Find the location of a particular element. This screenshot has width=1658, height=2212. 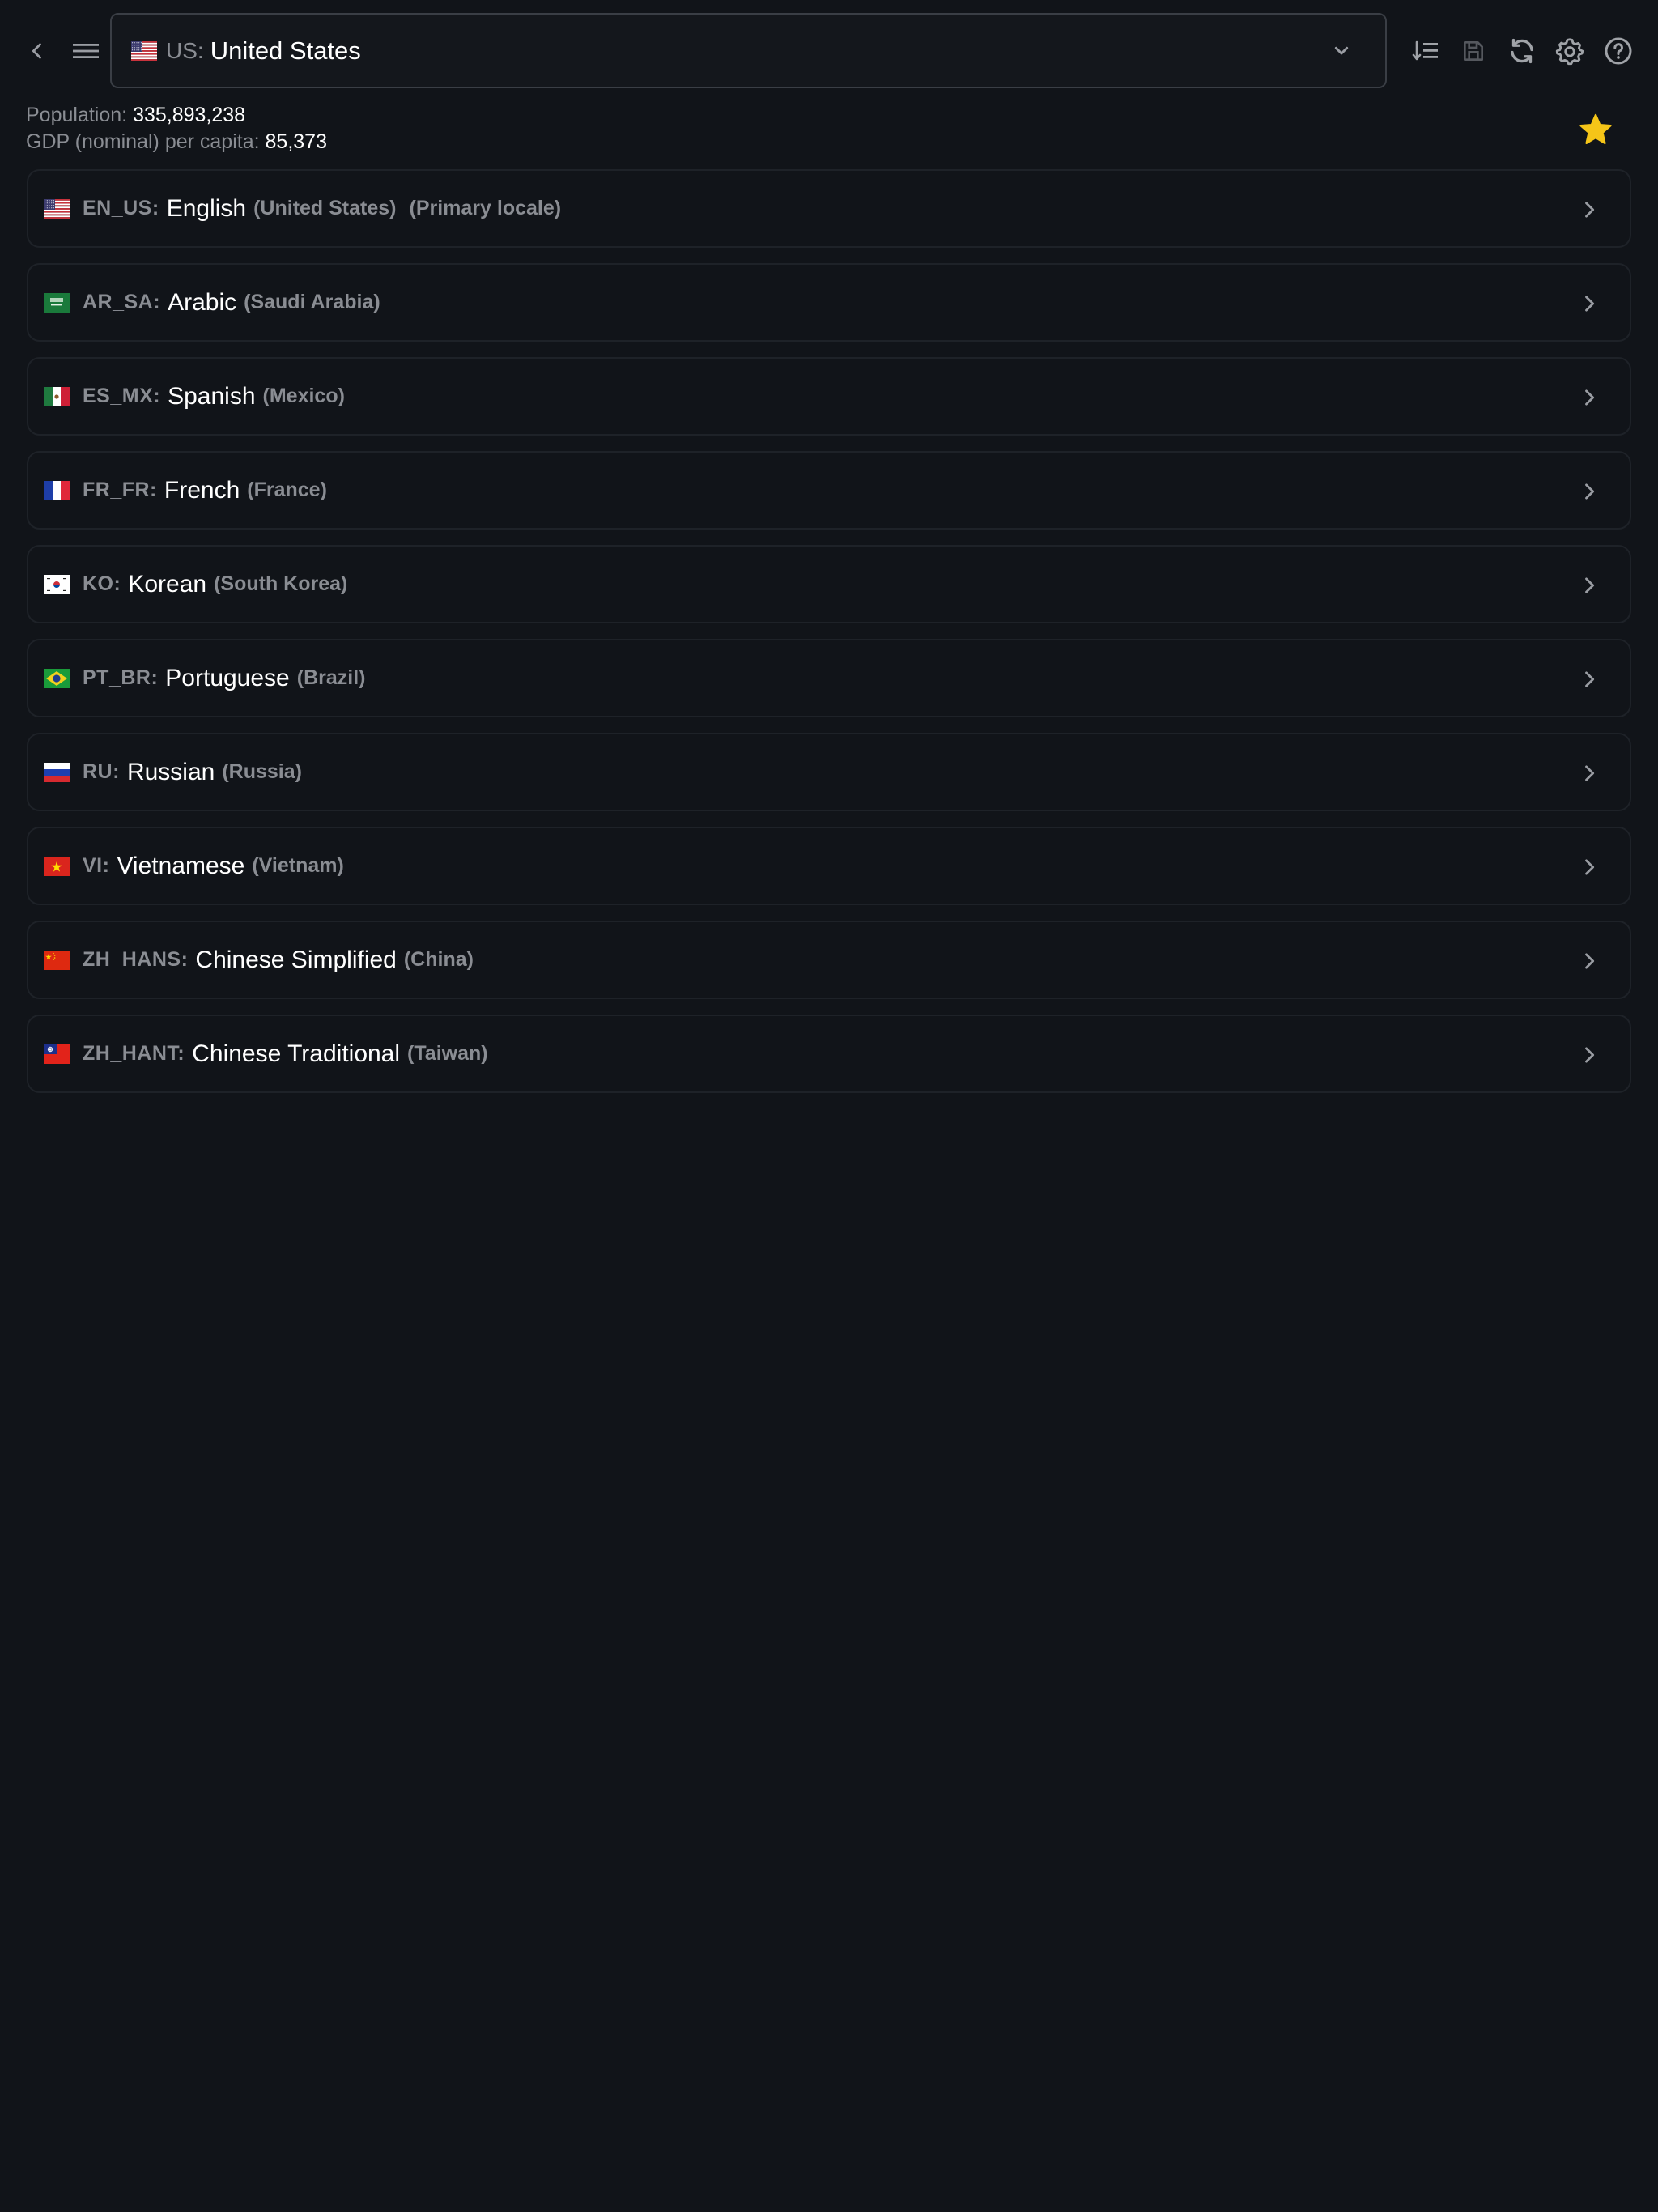

locale-code: FR_FR: is located at coordinates (120, 490).